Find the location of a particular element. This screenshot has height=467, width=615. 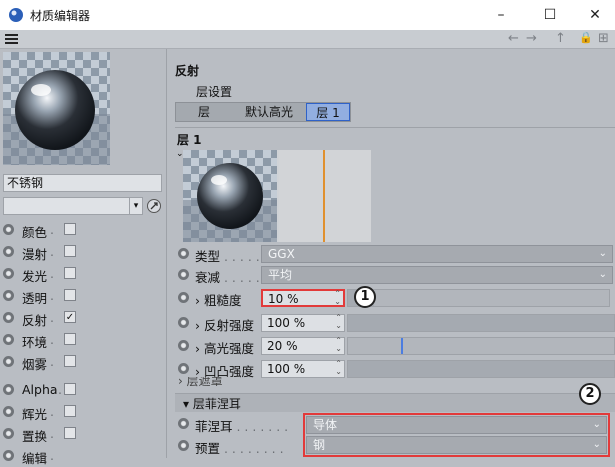

preset-dropdown: 钢 ⌄ is located at coordinates (456, 445).